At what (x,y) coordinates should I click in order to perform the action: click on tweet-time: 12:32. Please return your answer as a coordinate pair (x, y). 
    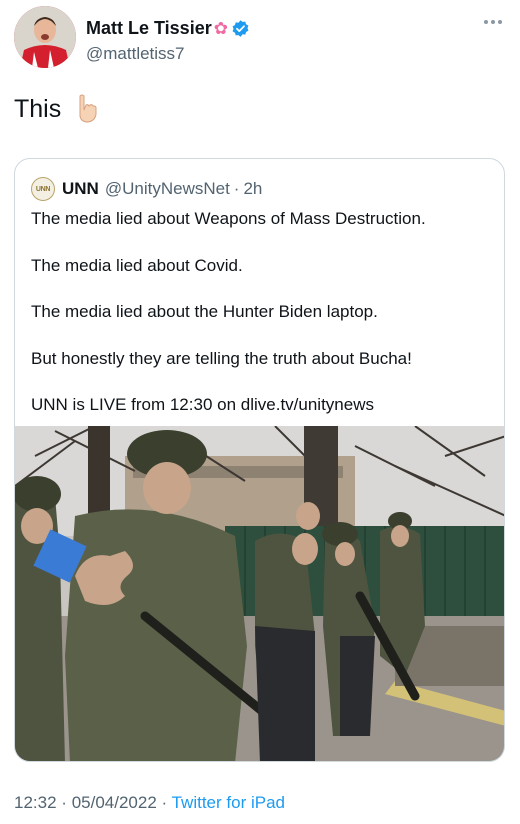
    Looking at the image, I should click on (35, 802).